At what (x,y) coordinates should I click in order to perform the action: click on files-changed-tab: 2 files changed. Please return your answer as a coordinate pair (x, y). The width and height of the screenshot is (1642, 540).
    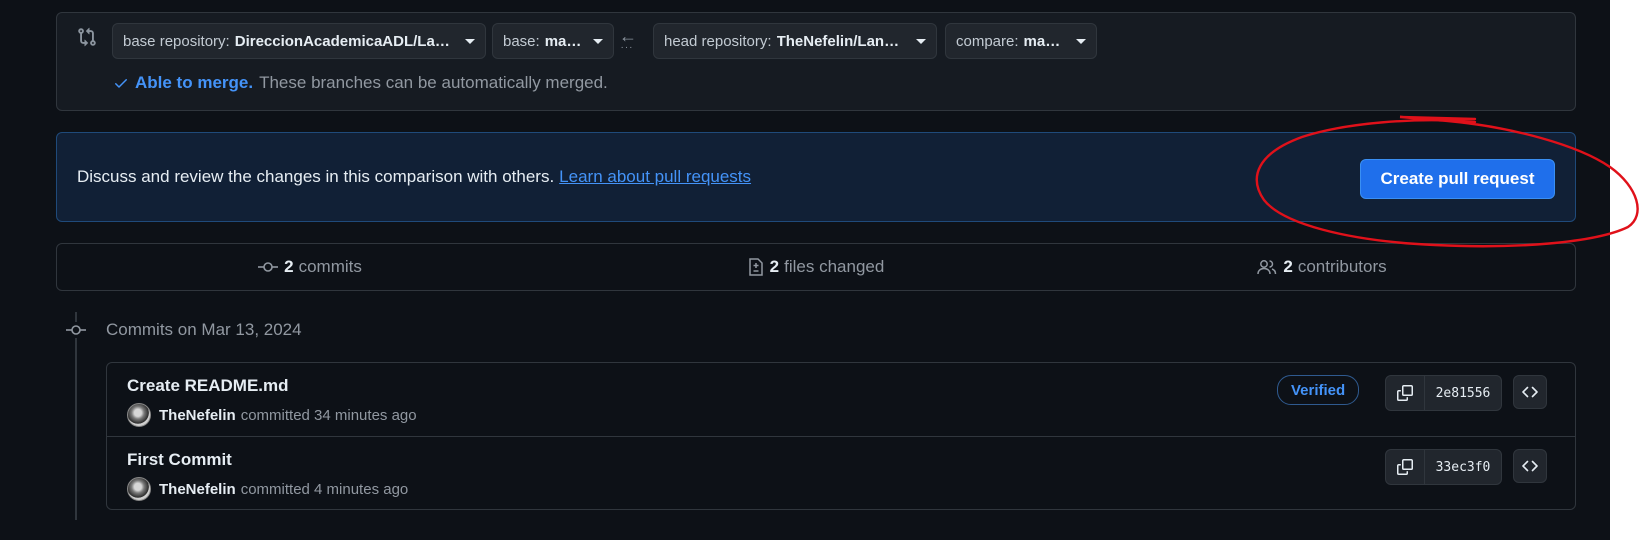
    Looking at the image, I should click on (816, 267).